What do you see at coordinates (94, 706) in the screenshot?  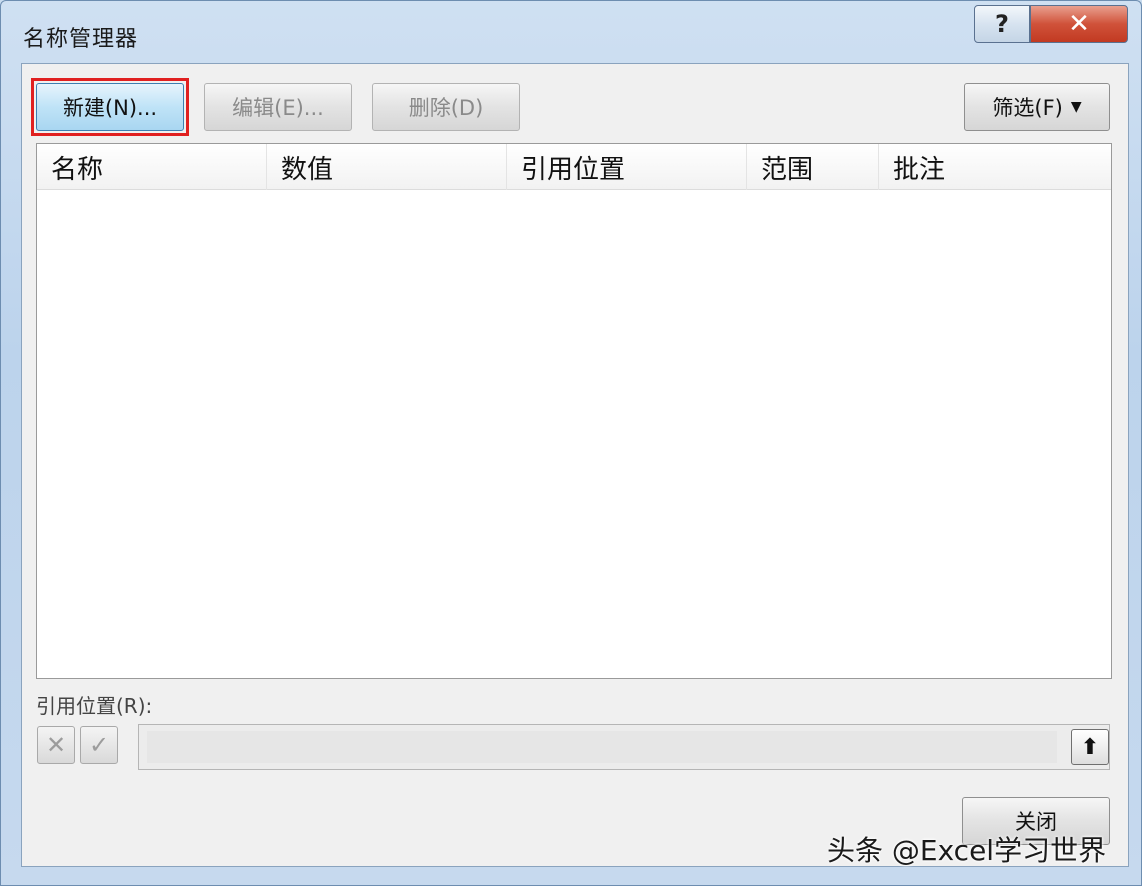 I see `refers-to-label: 引用位置(R):` at bounding box center [94, 706].